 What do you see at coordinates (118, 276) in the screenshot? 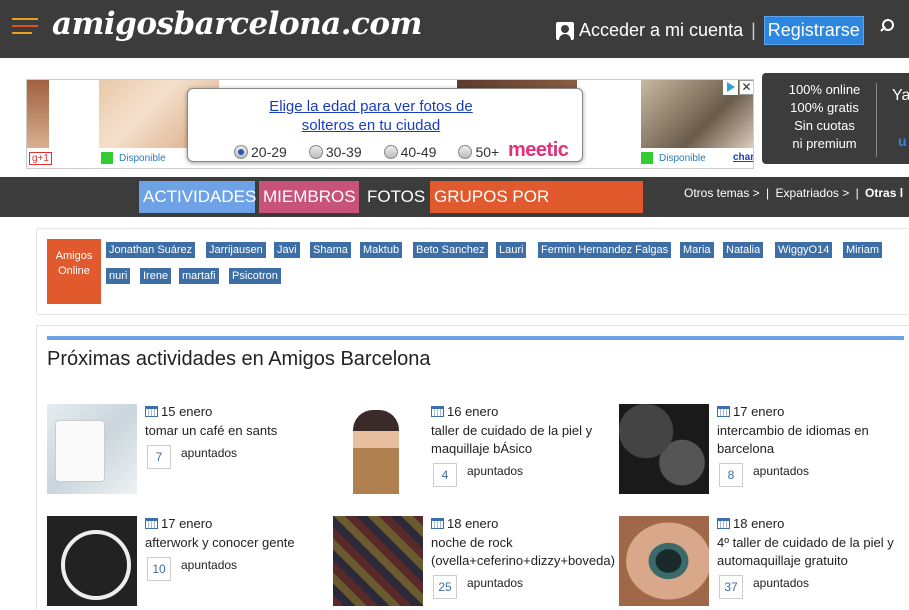
I see `online-user-tag: nuri` at bounding box center [118, 276].